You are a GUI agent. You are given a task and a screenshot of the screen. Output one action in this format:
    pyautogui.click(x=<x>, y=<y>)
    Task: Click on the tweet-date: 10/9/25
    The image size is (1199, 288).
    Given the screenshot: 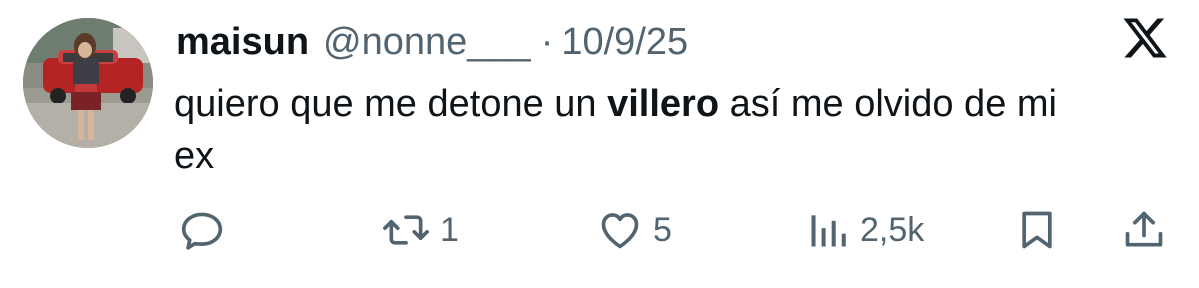 What is the action you would take?
    pyautogui.click(x=624, y=42)
    